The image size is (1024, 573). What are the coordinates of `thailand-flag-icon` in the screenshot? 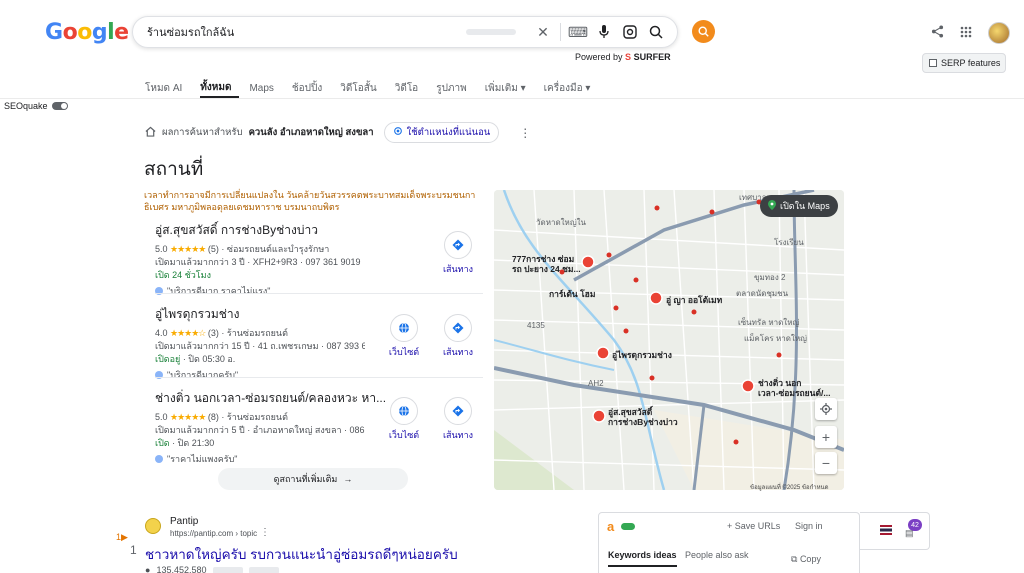 It's located at (886, 530).